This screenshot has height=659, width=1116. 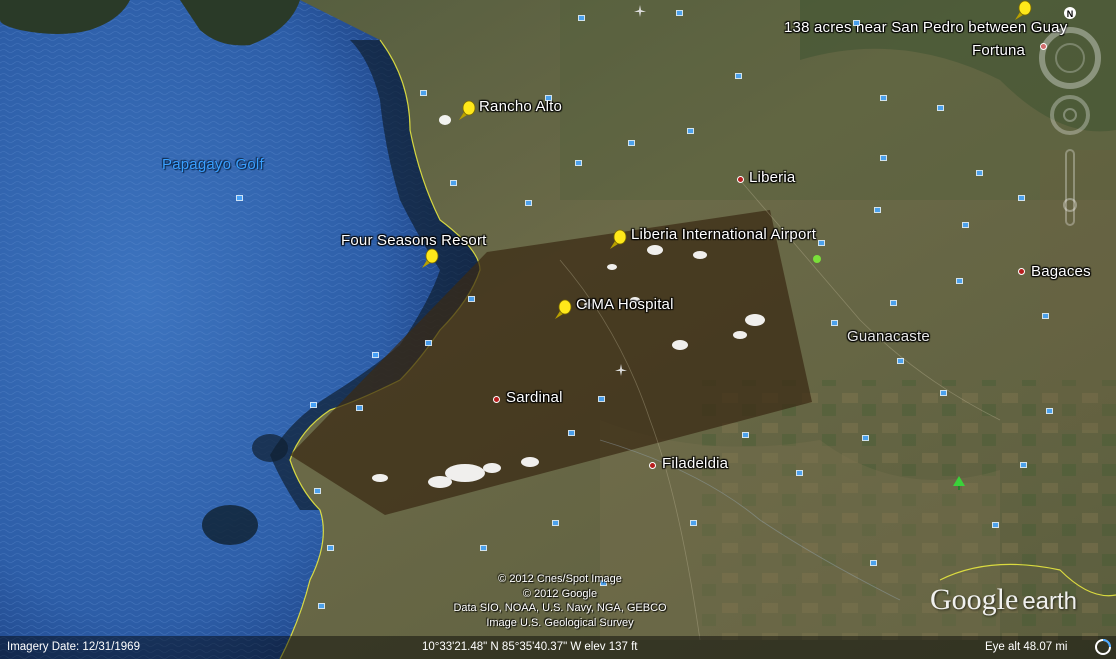 What do you see at coordinates (534, 397) in the screenshot?
I see `place-label-sardinal: Sardinal` at bounding box center [534, 397].